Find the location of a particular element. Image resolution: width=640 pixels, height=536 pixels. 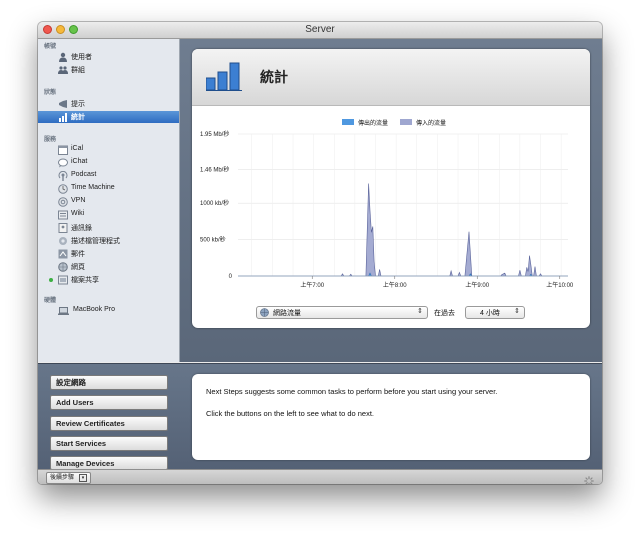

network-globe-icon is located at coordinates (264, 313).